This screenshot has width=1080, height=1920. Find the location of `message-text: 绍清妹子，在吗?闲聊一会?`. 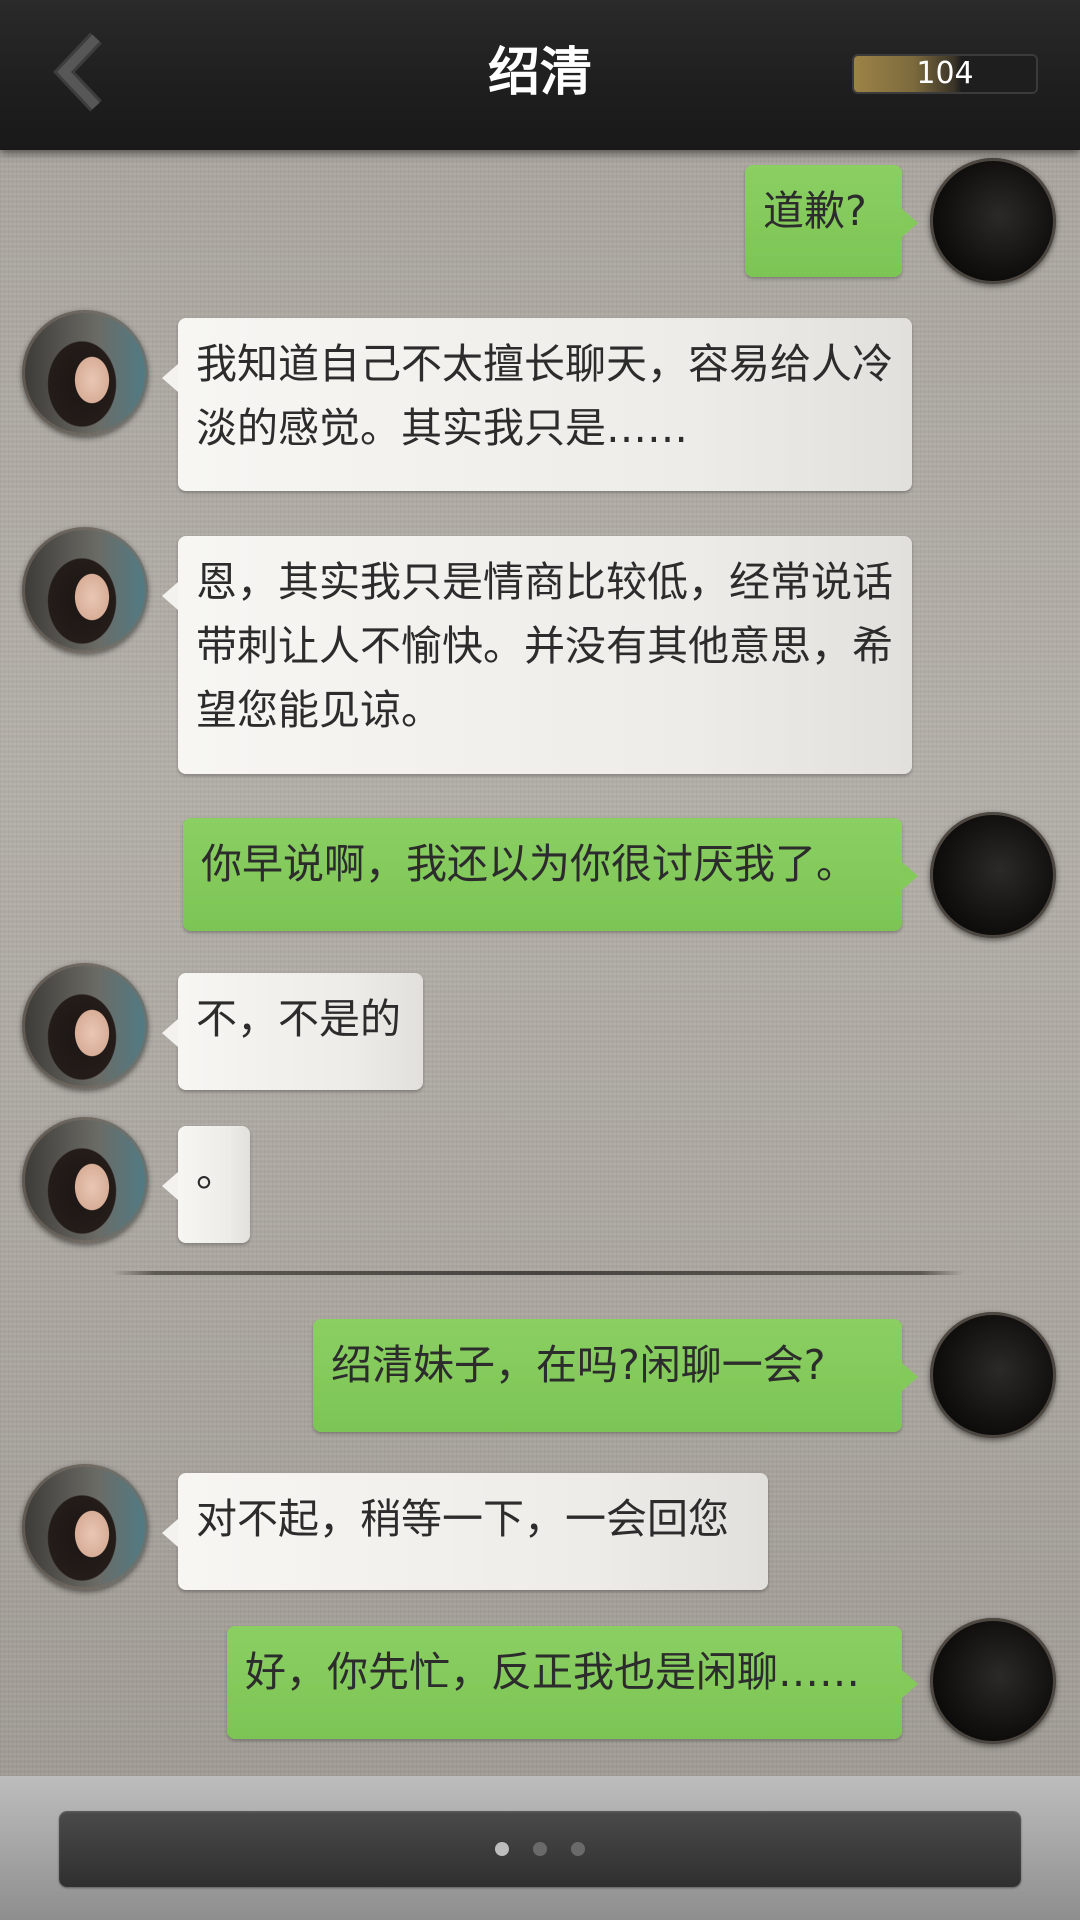

message-text: 绍清妹子，在吗?闲聊一会? is located at coordinates (578, 1365).